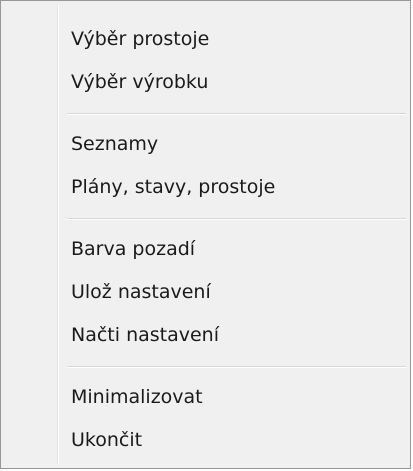 The height and width of the screenshot is (471, 413). I want to click on menu-item-nacti-nastaveni: Načti nastavení, so click(205, 335).